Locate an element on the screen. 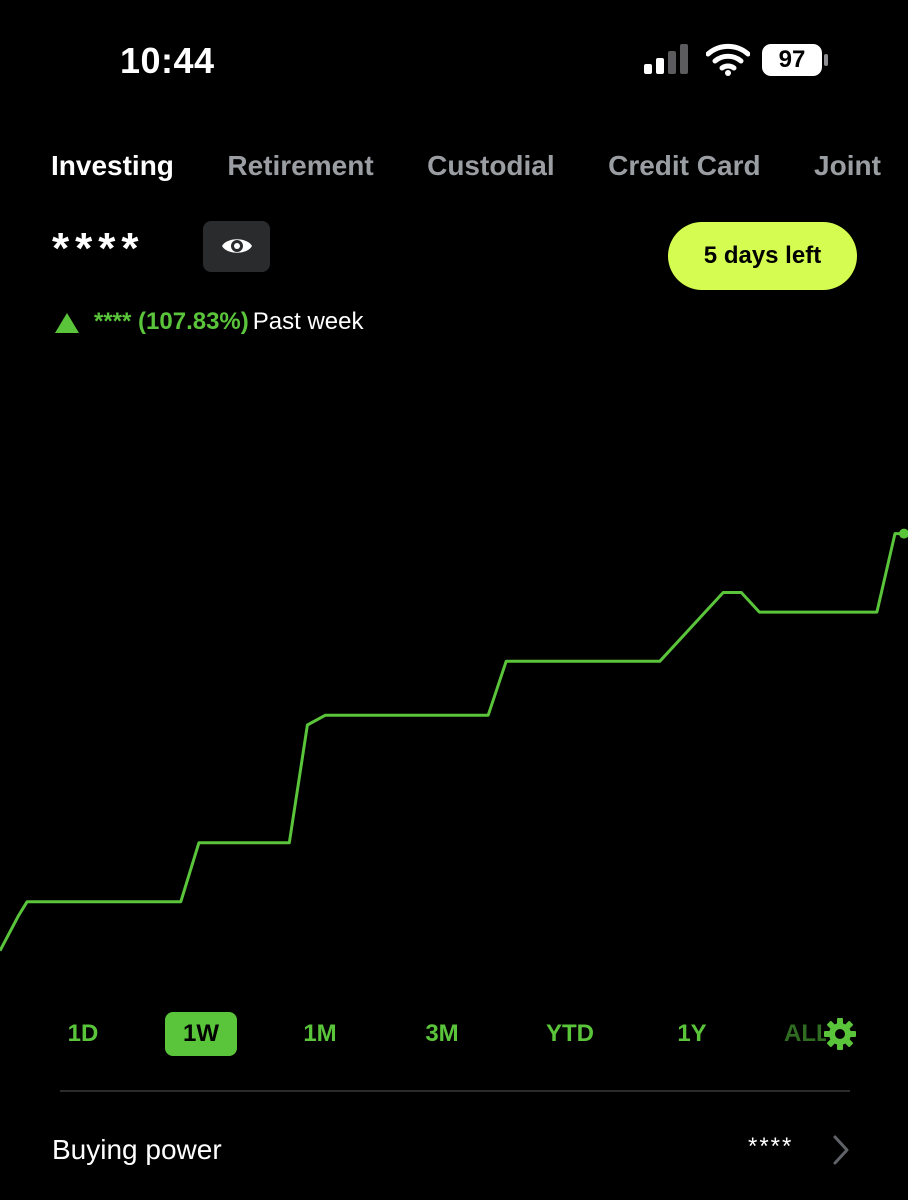 This screenshot has width=908, height=1200. status-bar: 10:44 97 is located at coordinates (454, 60).